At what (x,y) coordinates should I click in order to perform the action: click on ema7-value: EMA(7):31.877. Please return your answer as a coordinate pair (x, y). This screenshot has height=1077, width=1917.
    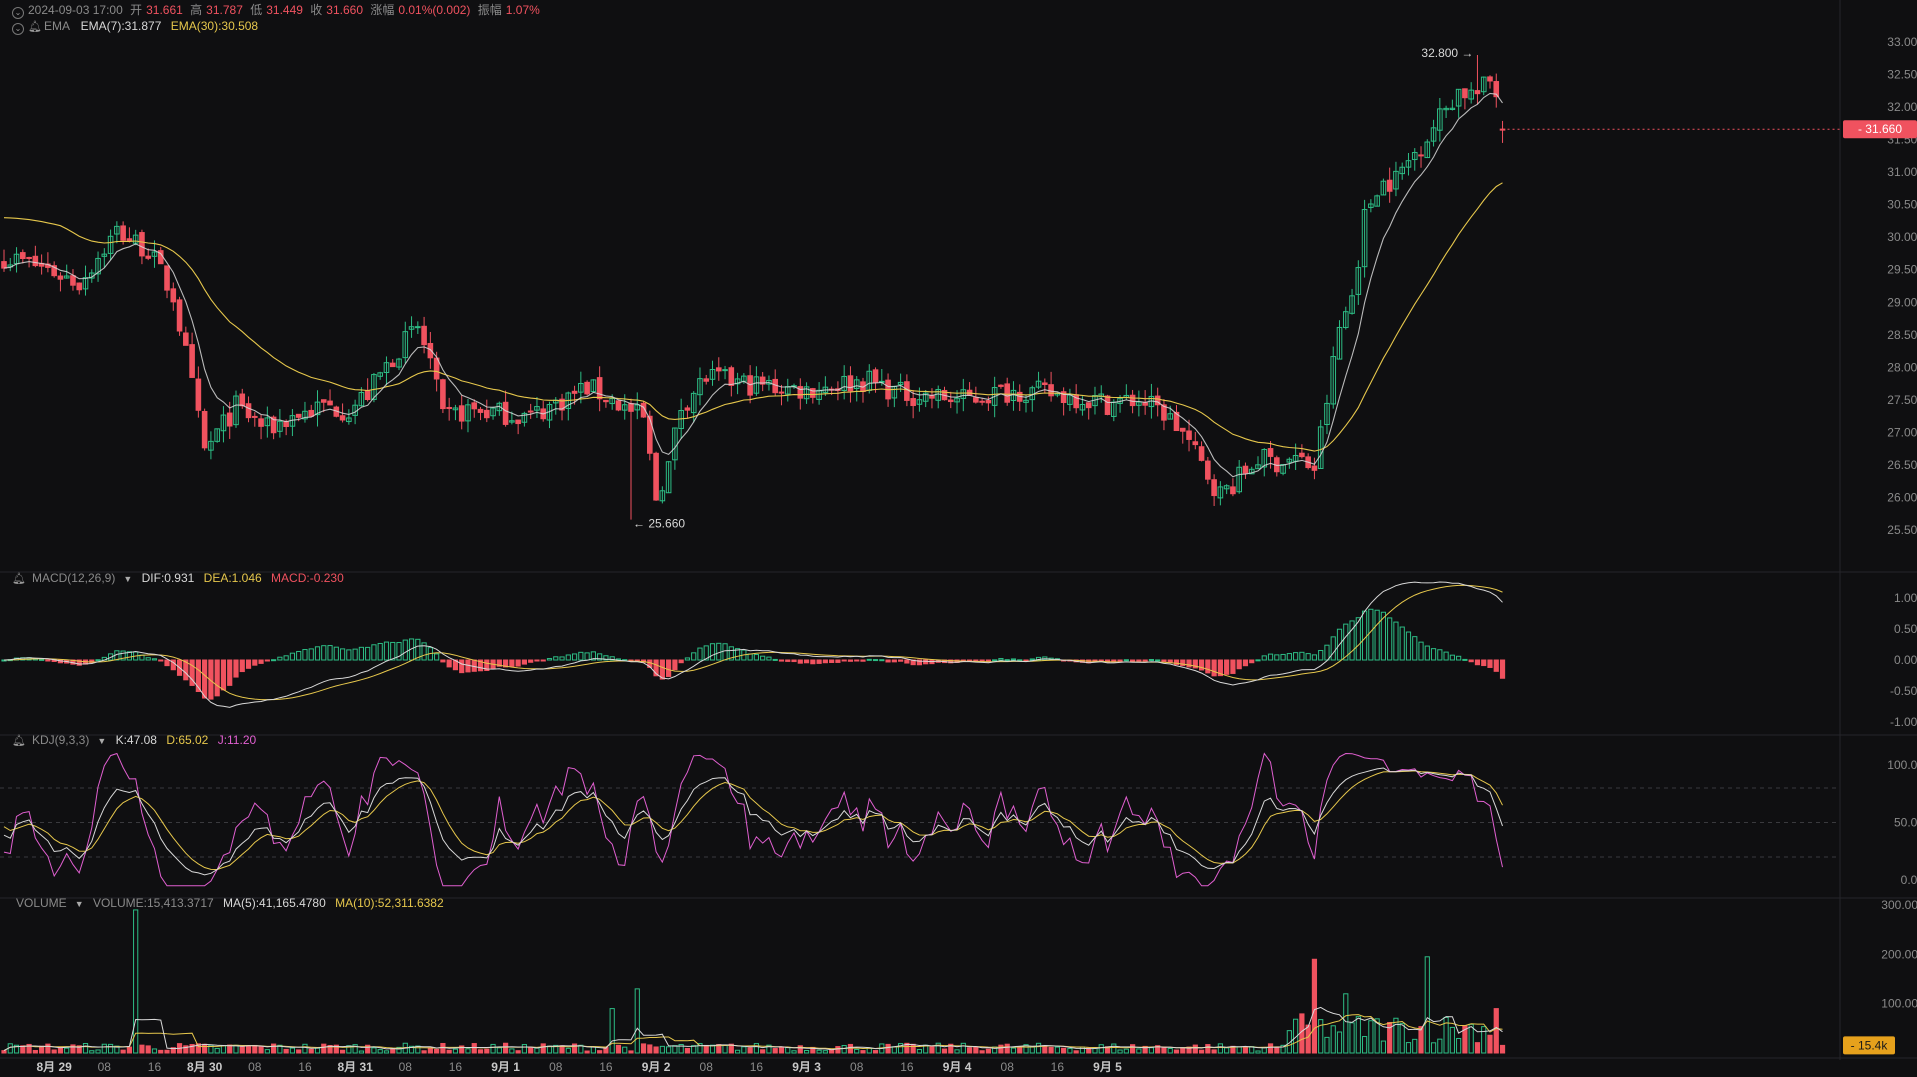
    Looking at the image, I should click on (121, 26).